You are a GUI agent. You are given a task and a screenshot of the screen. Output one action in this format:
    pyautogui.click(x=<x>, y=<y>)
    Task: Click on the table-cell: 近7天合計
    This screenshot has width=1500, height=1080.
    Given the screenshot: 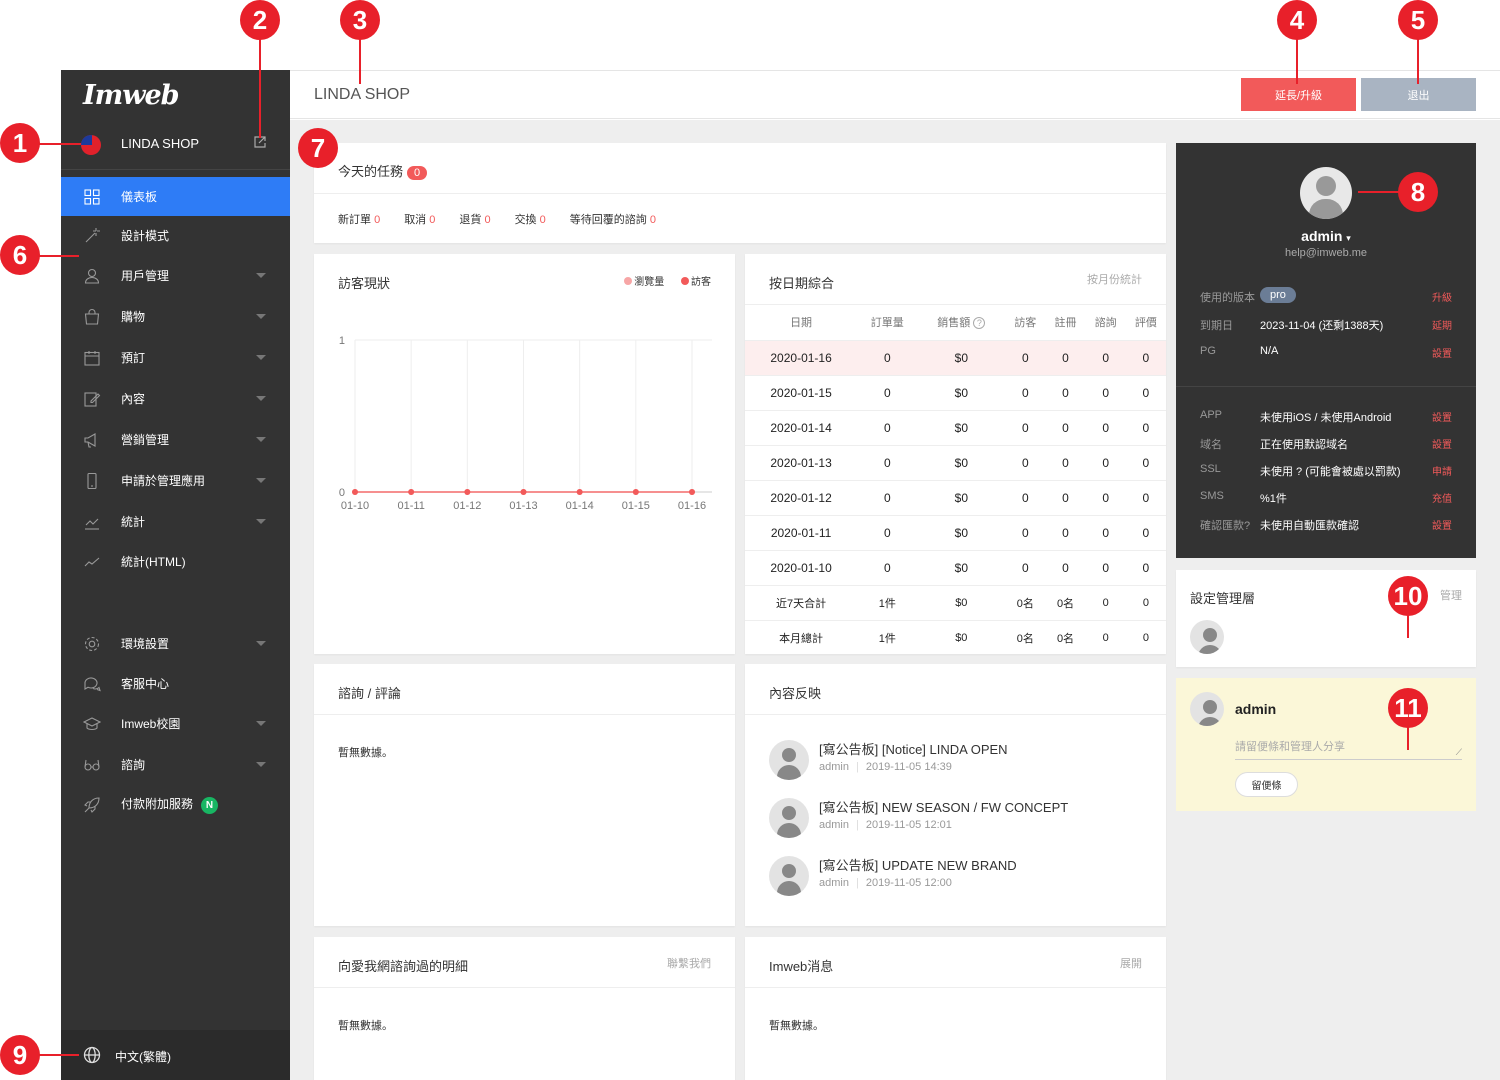 What is the action you would take?
    pyautogui.click(x=801, y=602)
    